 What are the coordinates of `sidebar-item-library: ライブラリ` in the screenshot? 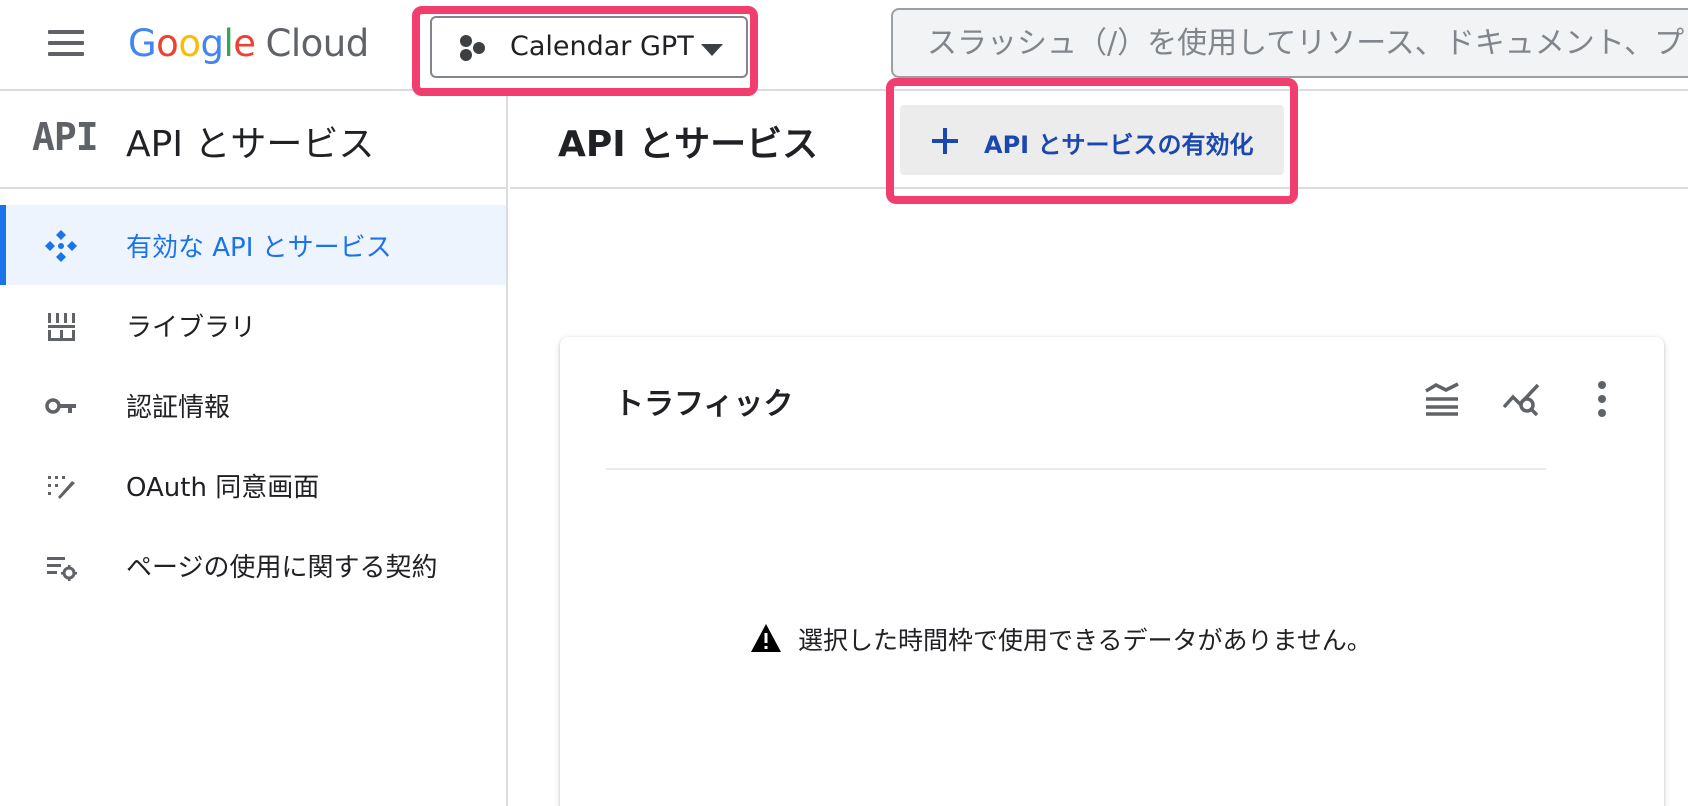 It's located at (253, 325).